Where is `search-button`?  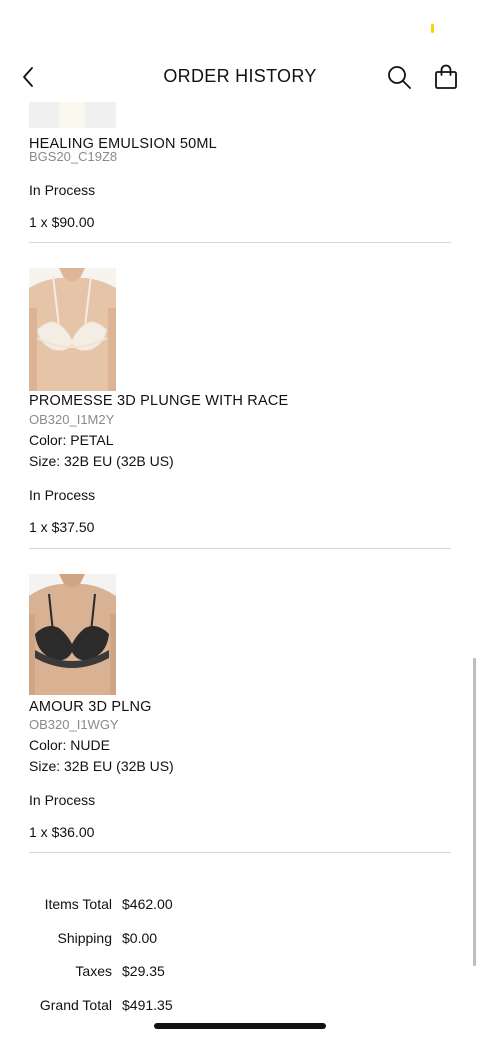 search-button is located at coordinates (399, 77).